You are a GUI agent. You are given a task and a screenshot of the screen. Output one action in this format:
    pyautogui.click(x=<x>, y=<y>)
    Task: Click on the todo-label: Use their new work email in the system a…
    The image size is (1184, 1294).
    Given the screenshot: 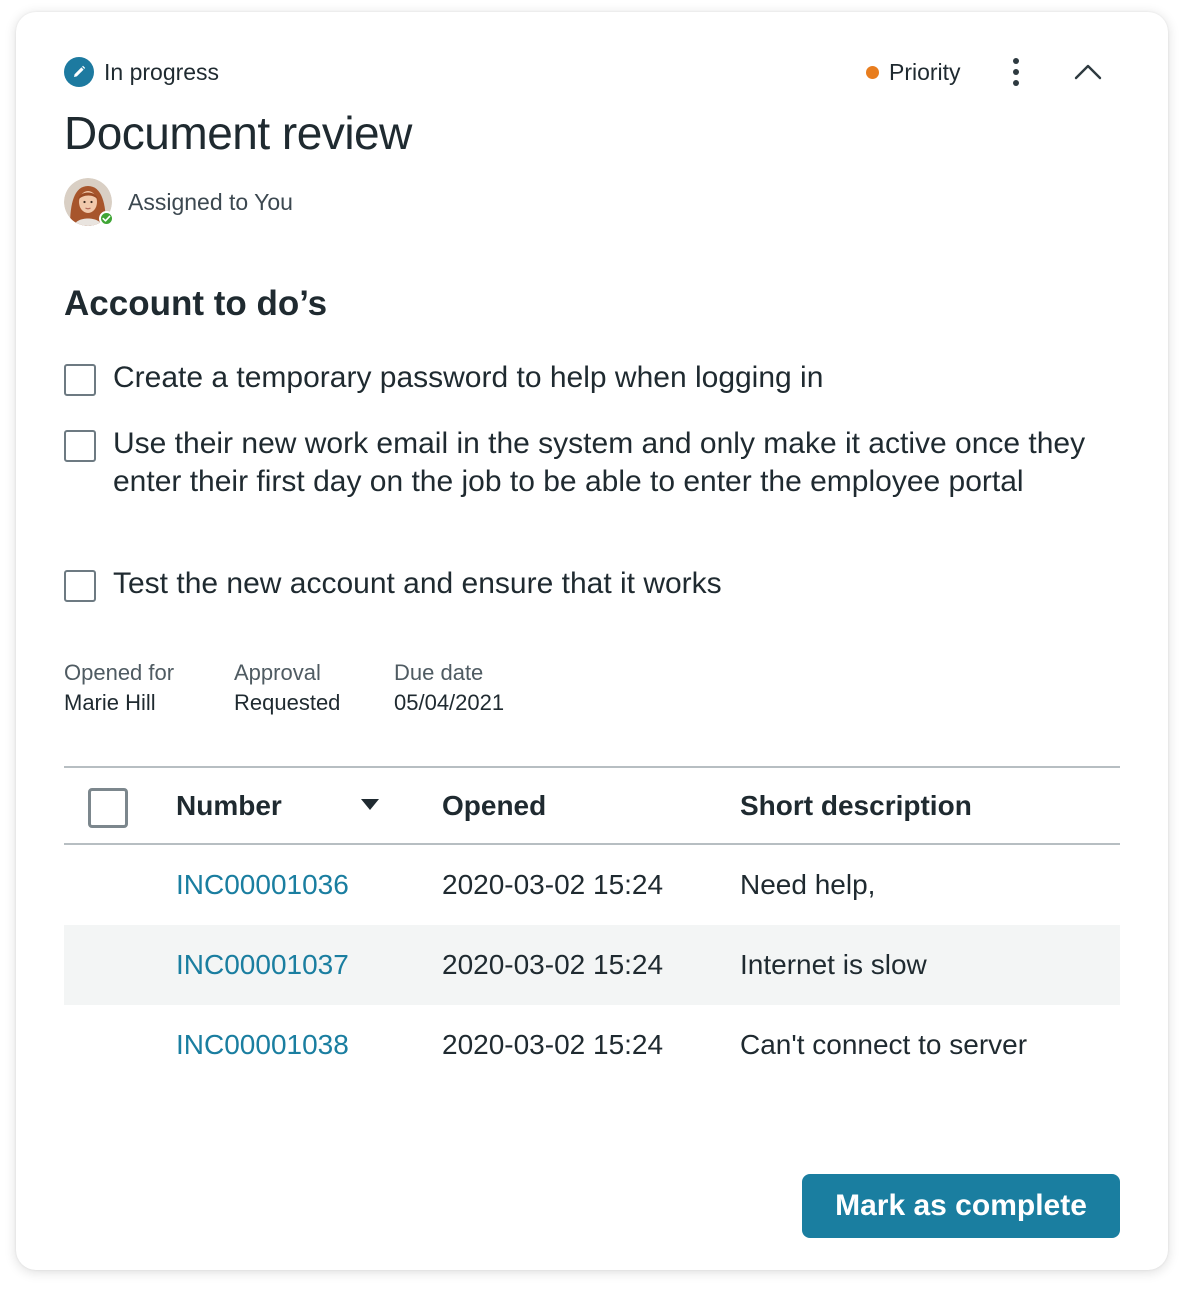 What is the action you would take?
    pyautogui.click(x=599, y=462)
    